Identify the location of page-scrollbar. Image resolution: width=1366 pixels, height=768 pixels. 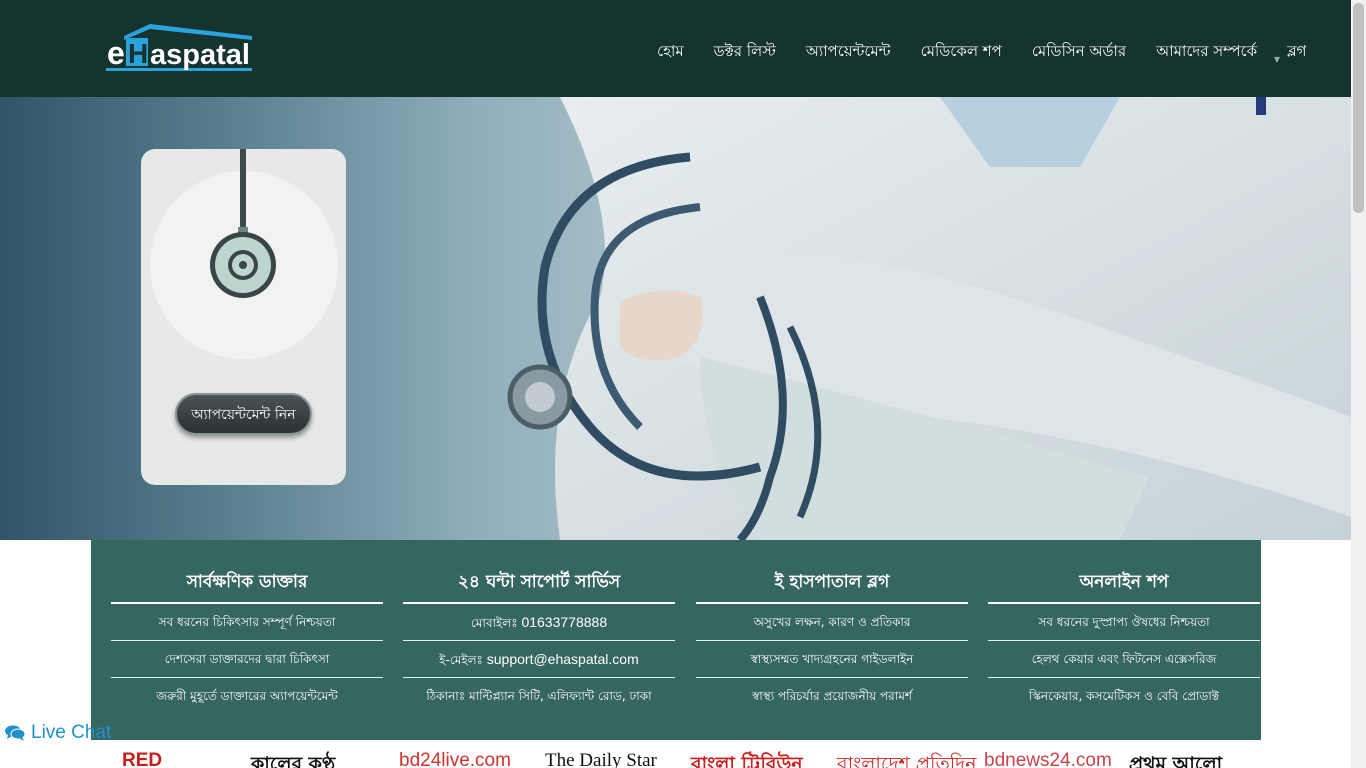
(1358, 384).